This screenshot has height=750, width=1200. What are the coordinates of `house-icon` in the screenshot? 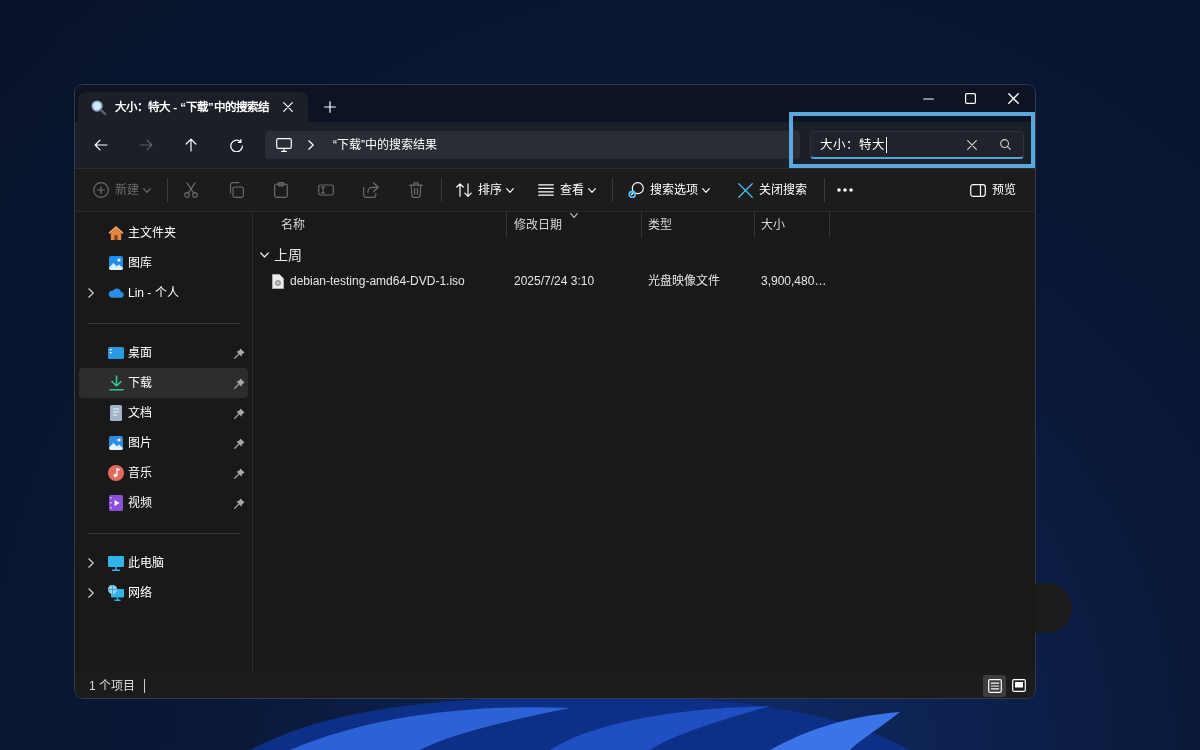 It's located at (116, 233).